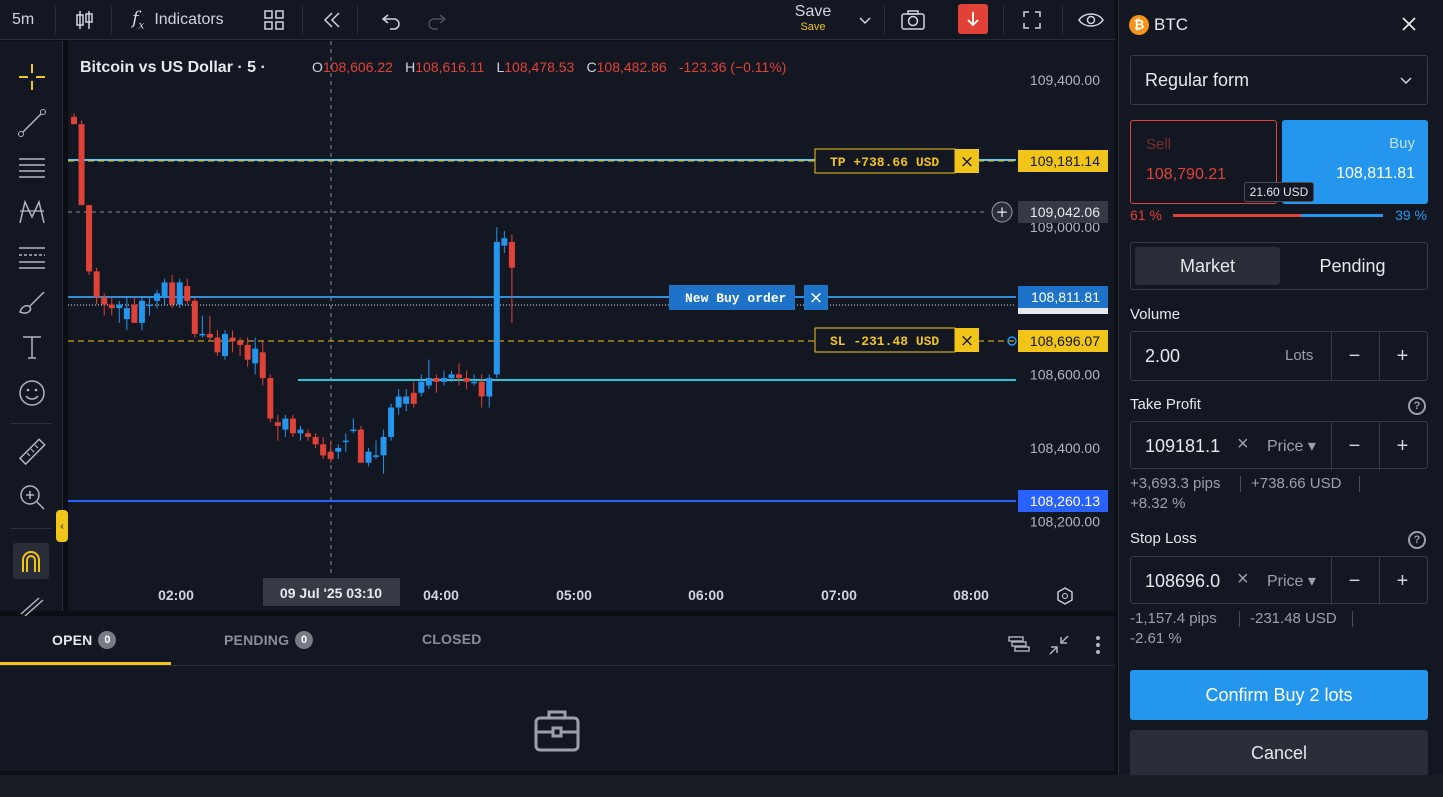 The width and height of the screenshot is (1443, 797). What do you see at coordinates (1059, 647) in the screenshot?
I see `minimize-panel-button` at bounding box center [1059, 647].